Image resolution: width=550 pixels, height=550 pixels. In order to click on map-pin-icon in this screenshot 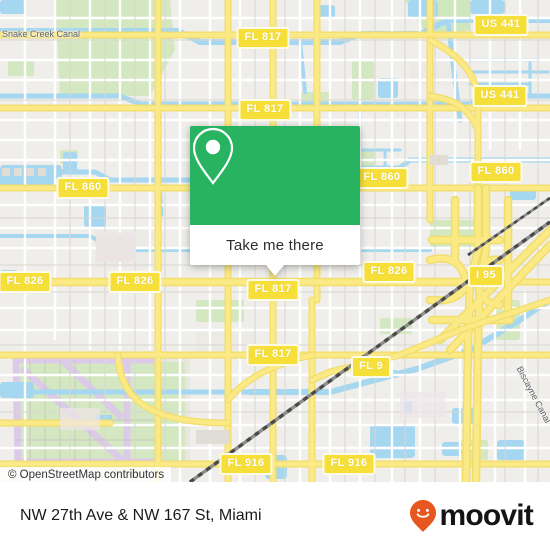, I will do `click(213, 156)`.